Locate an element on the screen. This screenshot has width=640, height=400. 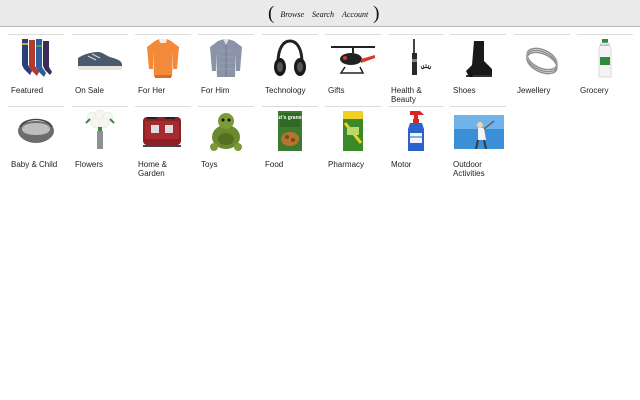
category-home-garden: Home & Garden is located at coordinates (163, 142).